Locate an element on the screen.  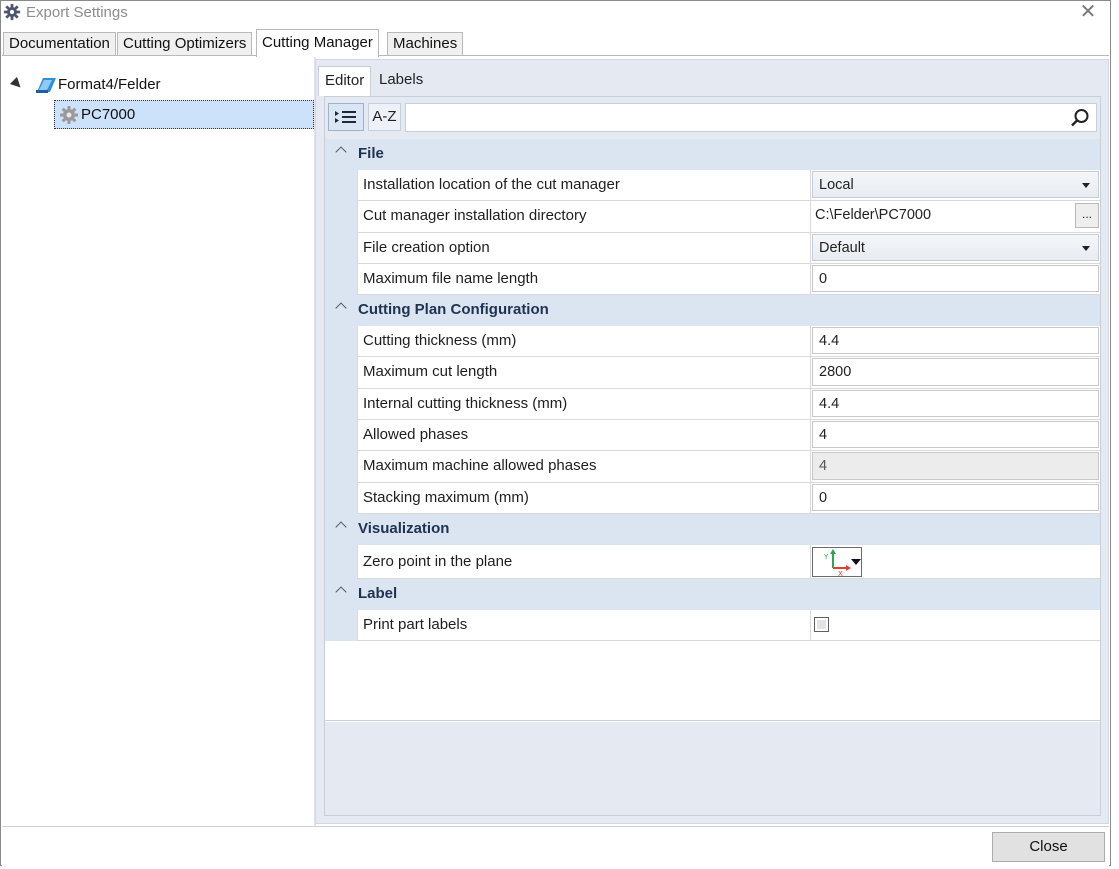
property-row: Maximum file name length 0 is located at coordinates (712, 279).